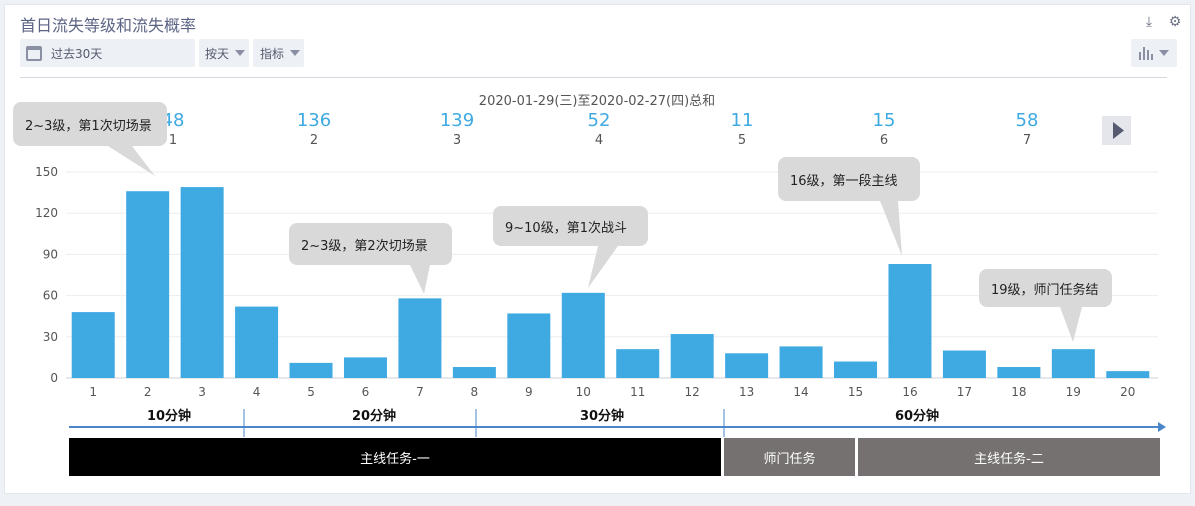 The image size is (1195, 506). Describe the element at coordinates (46, 213) in the screenshot. I see `y-tick-label: 120` at that location.